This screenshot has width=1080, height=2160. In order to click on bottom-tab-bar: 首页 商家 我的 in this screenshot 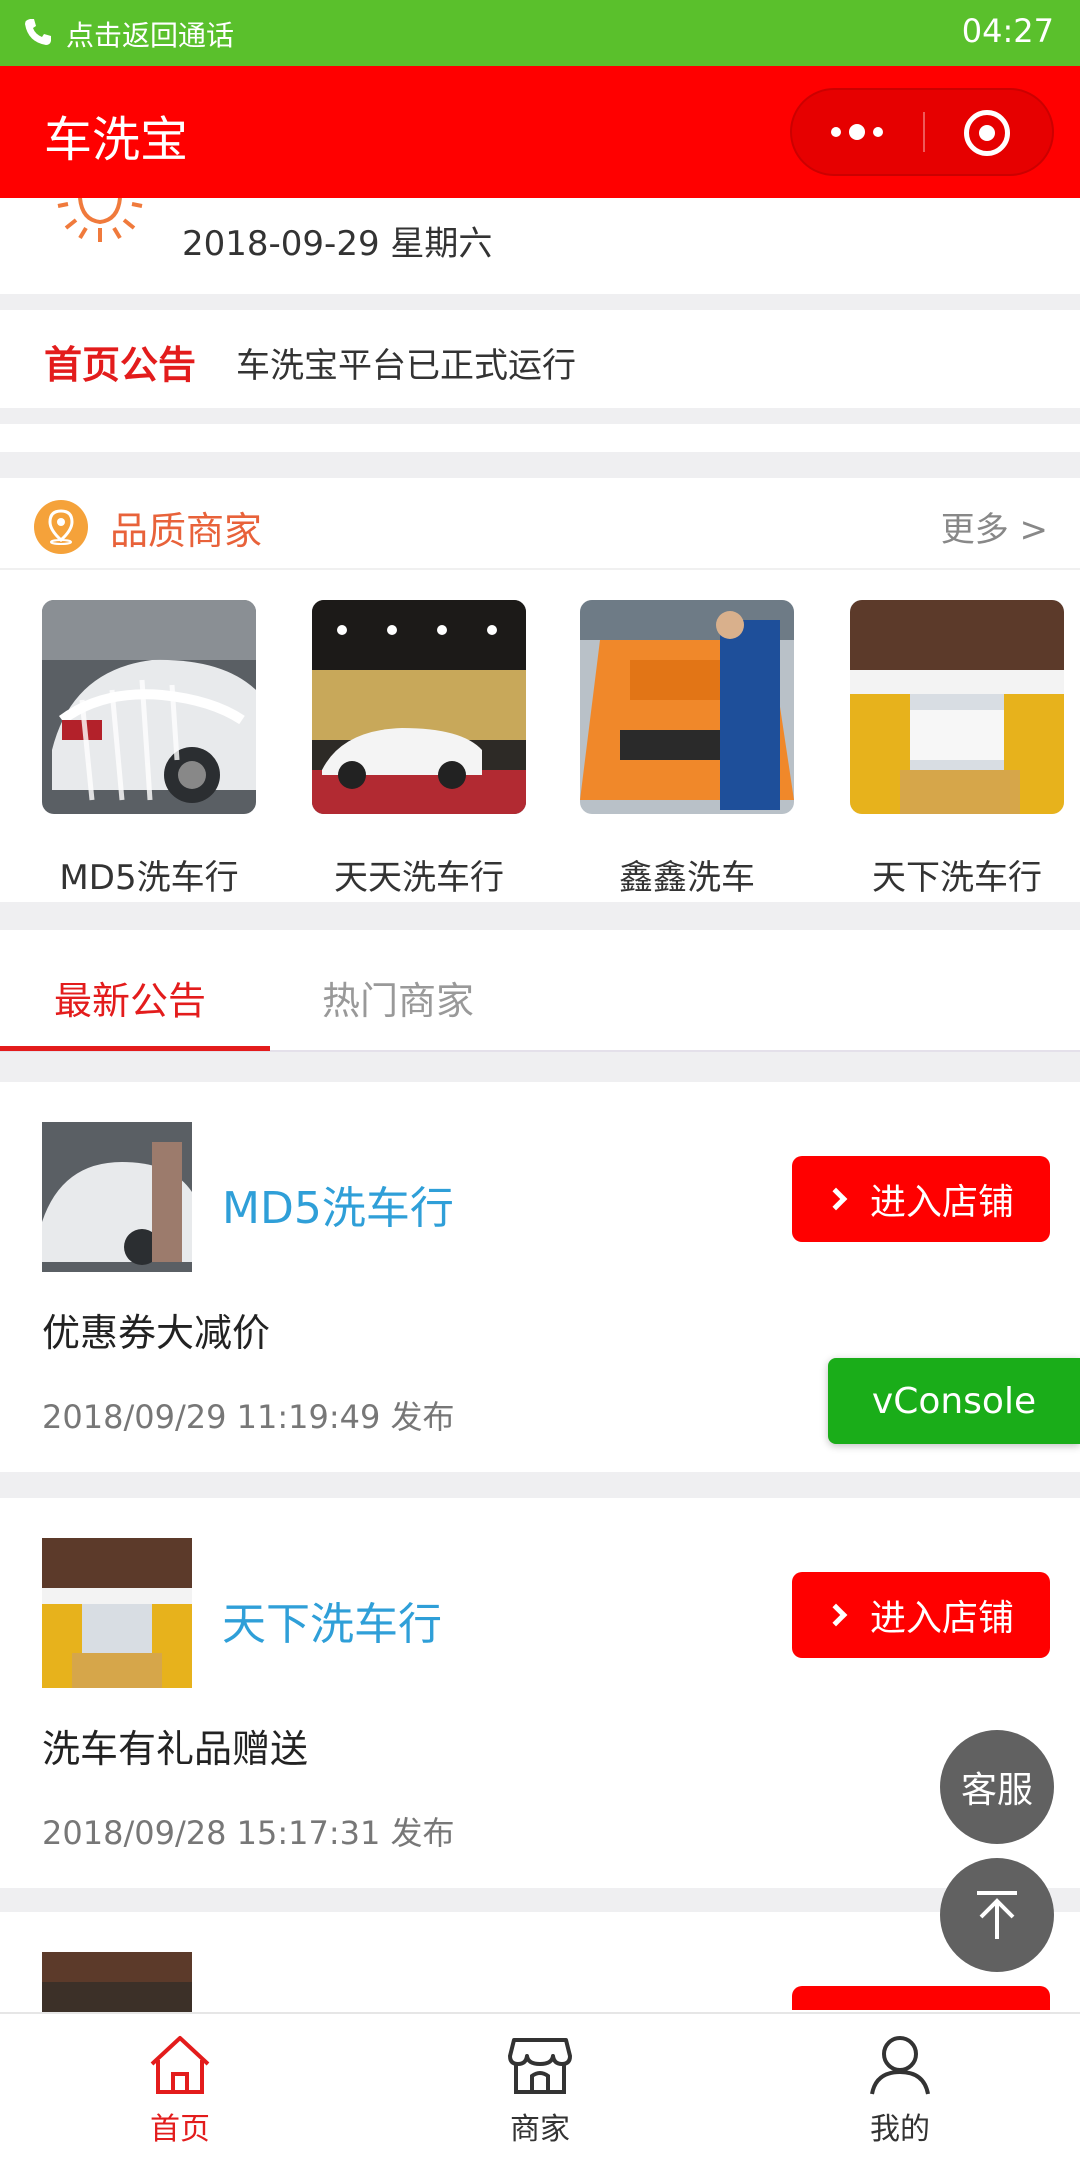, I will do `click(540, 2086)`.